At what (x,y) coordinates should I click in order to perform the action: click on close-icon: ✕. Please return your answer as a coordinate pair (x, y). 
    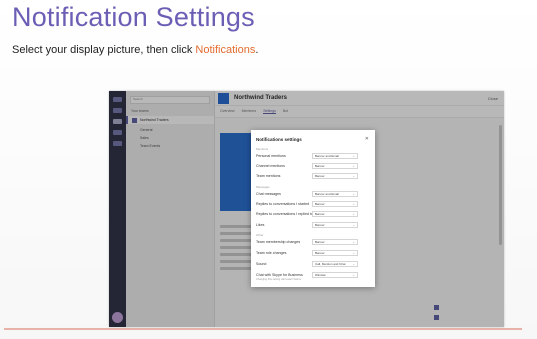
    Looking at the image, I should click on (367, 139).